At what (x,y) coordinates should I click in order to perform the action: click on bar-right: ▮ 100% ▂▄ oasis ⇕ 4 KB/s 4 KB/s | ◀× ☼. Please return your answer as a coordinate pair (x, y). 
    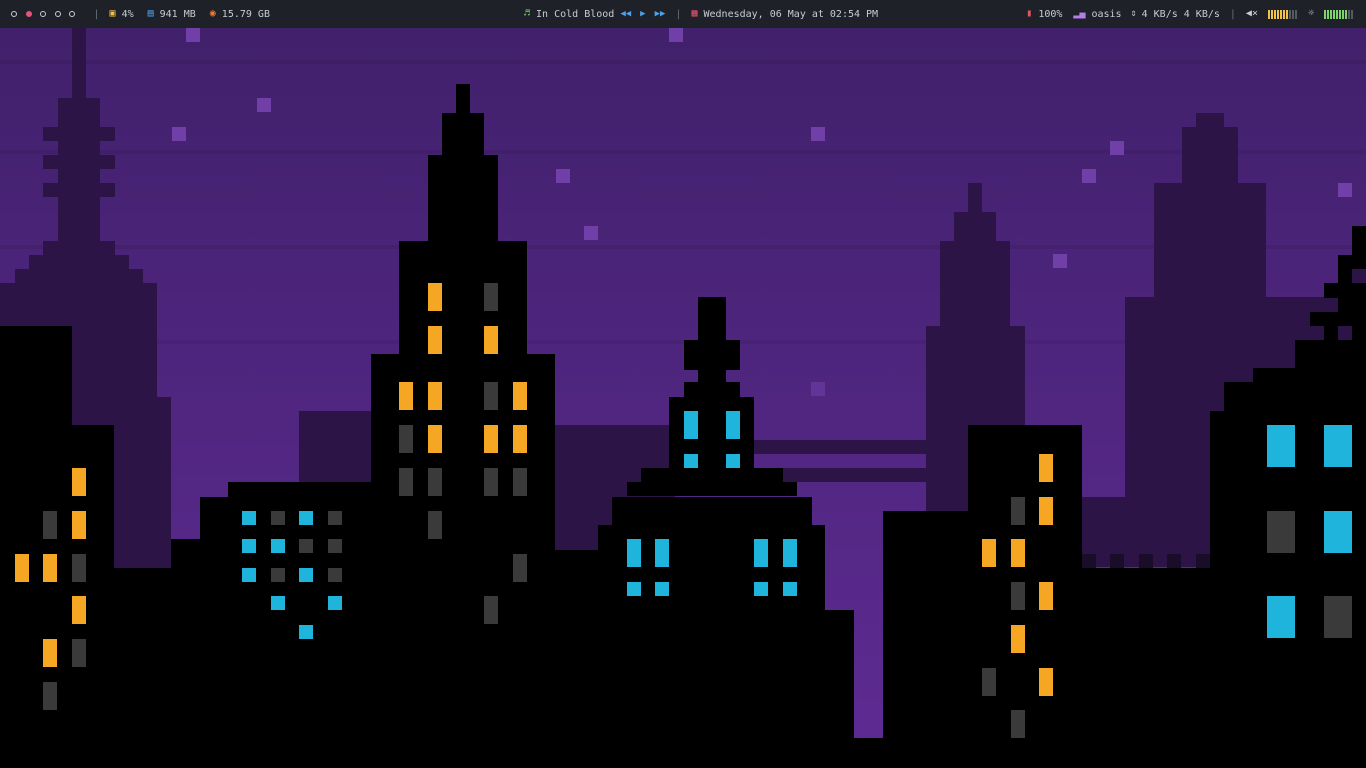
    Looking at the image, I should click on (1190, 14).